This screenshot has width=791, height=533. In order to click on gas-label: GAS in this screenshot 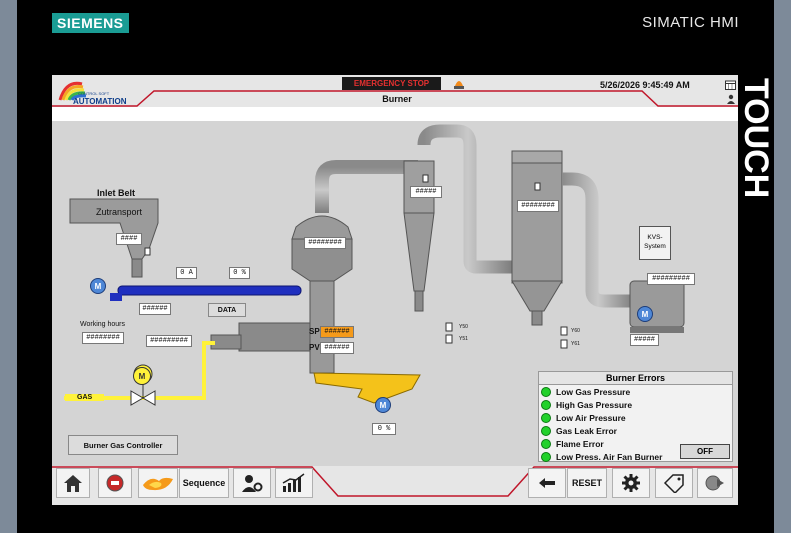, I will do `click(85, 397)`.